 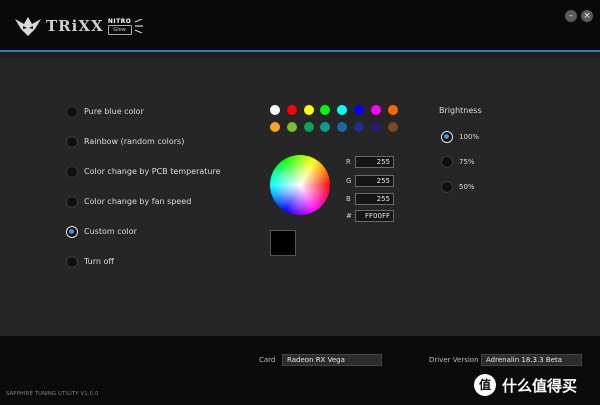 I want to click on brightness-label-3: 50%, so click(x=467, y=187).